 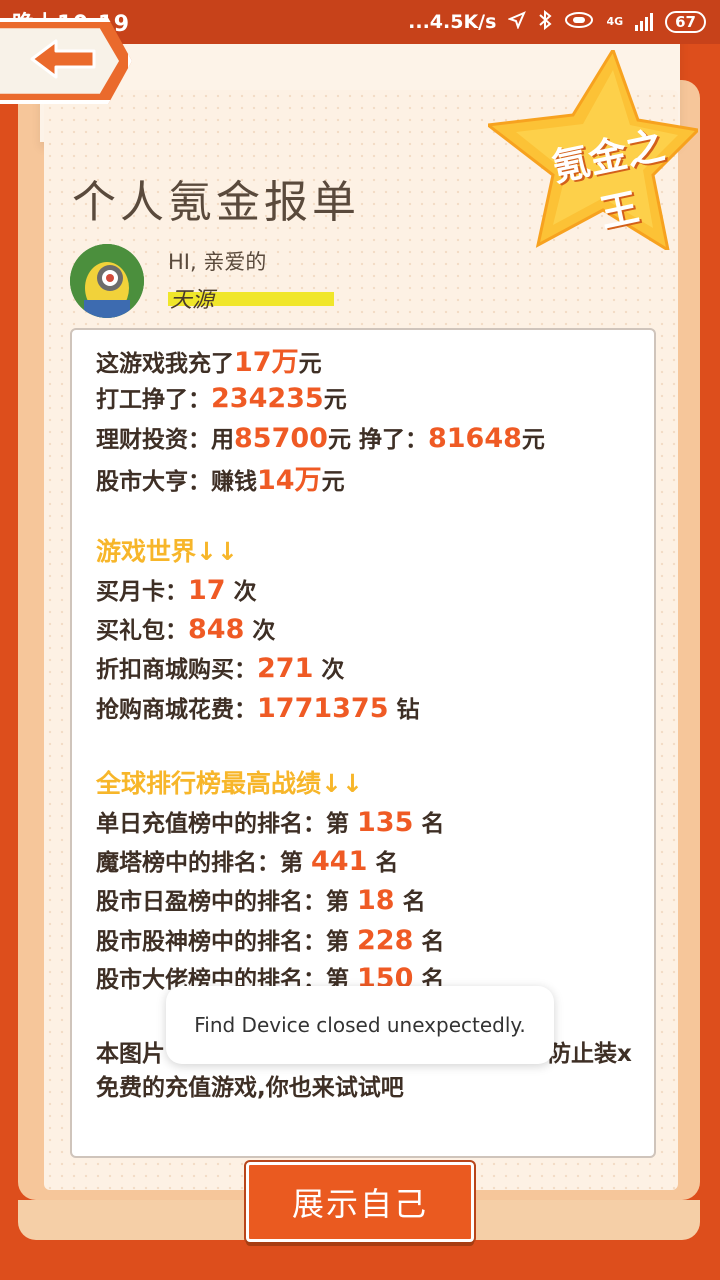 I want to click on game-world-row: 抢购商城花费：1771375 钻, so click(x=258, y=708).